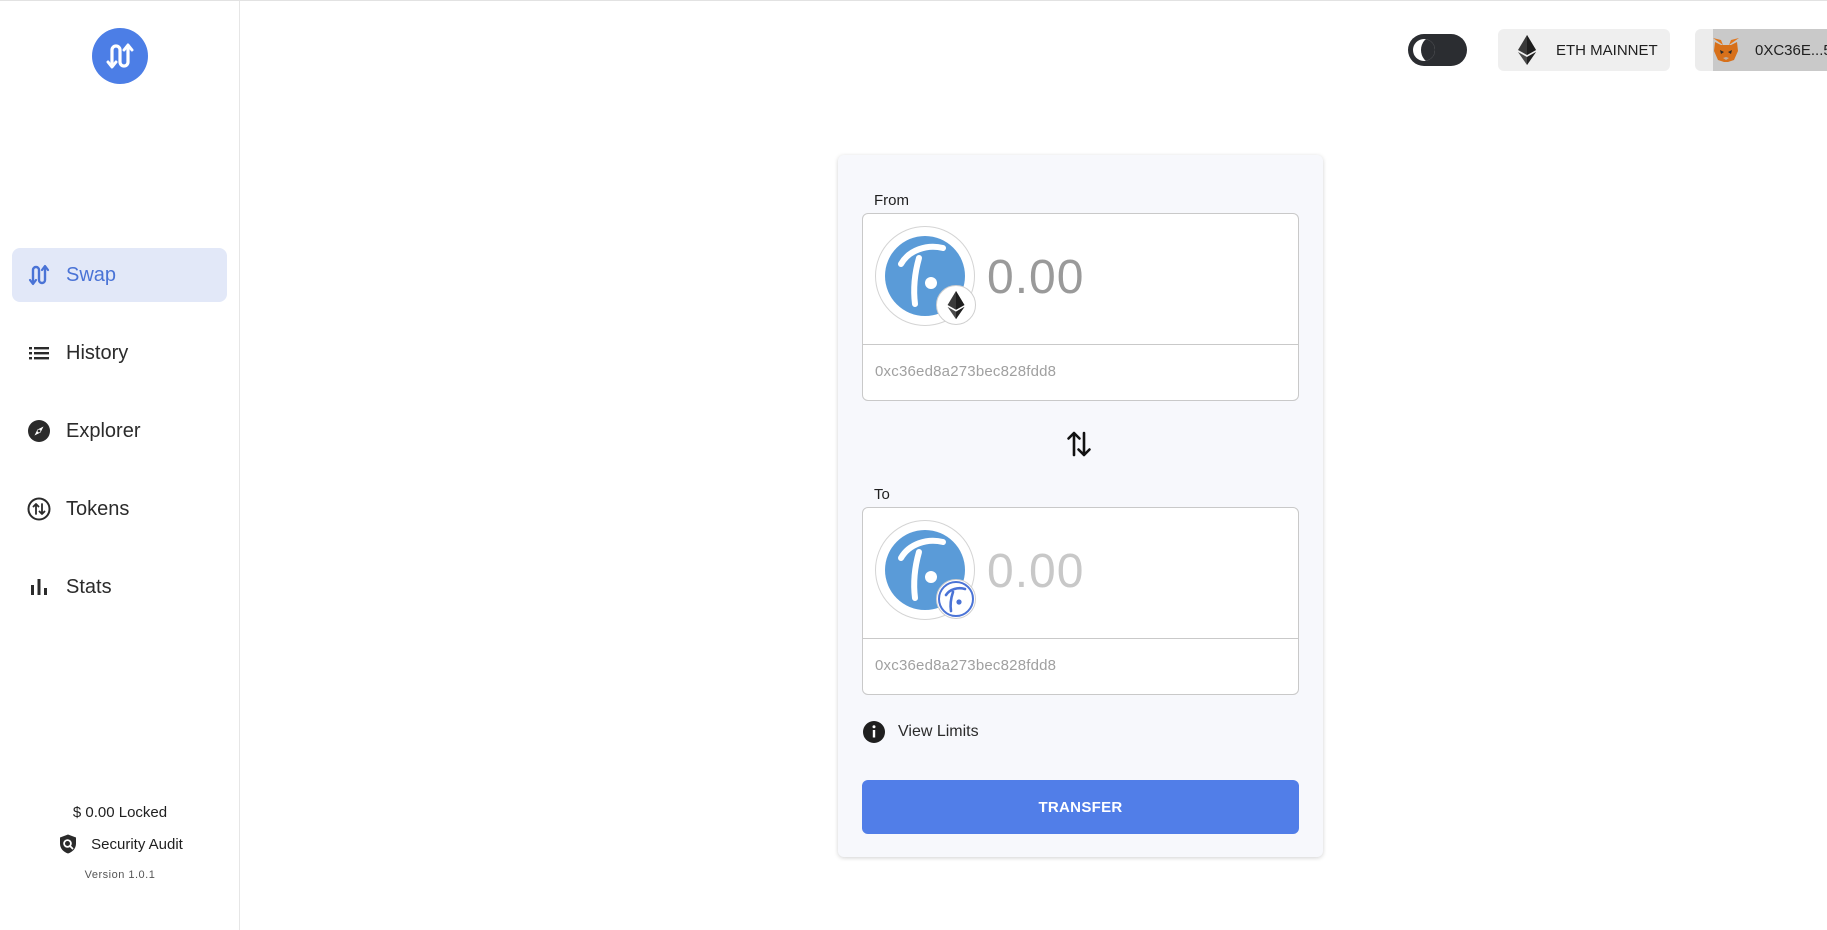 The image size is (1827, 930). I want to click on sidebar-item-swap: Swap, so click(119, 275).